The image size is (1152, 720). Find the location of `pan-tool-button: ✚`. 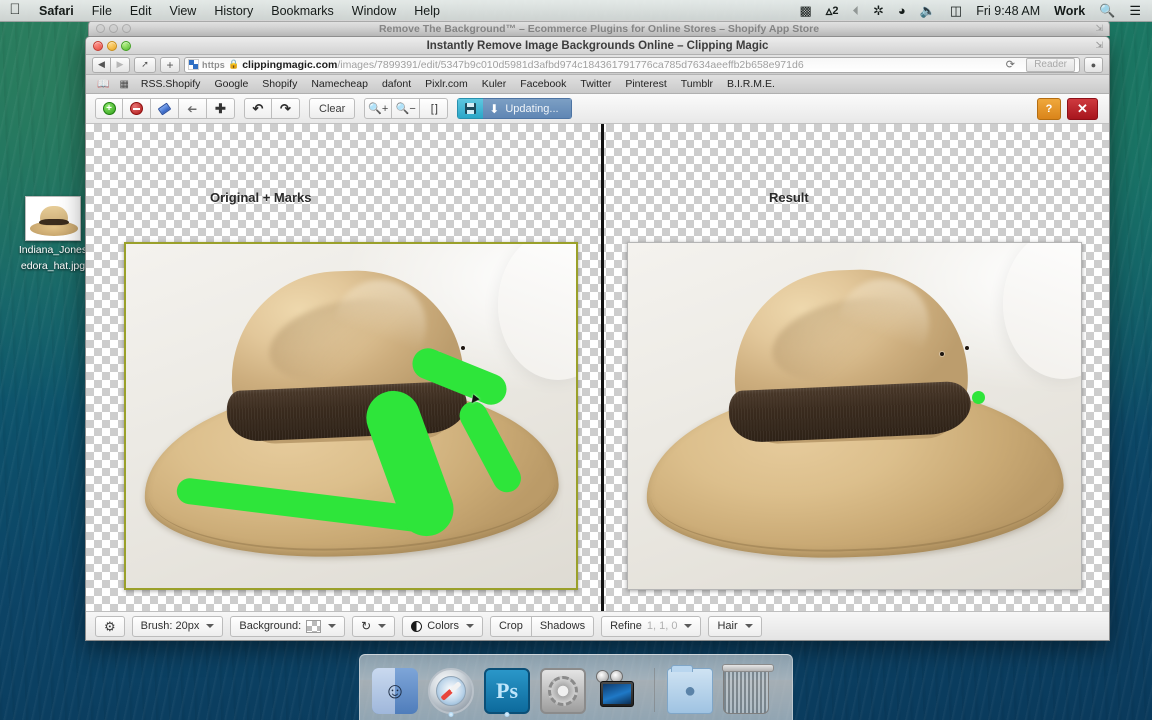

pan-tool-button: ✚ is located at coordinates (221, 108).